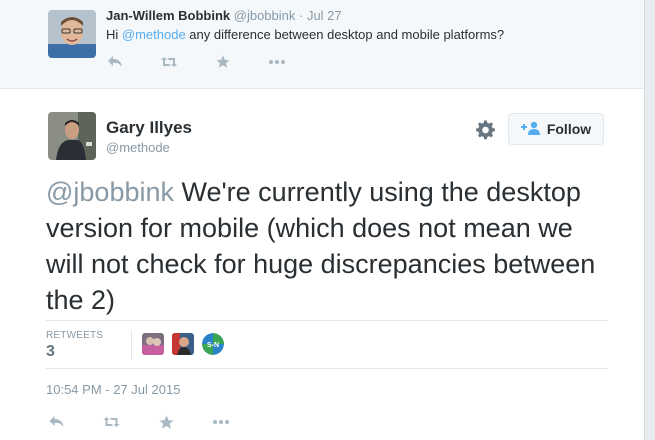 Image resolution: width=655 pixels, height=440 pixels. Describe the element at coordinates (327, 320) in the screenshot. I see `stats-divider-top` at that location.